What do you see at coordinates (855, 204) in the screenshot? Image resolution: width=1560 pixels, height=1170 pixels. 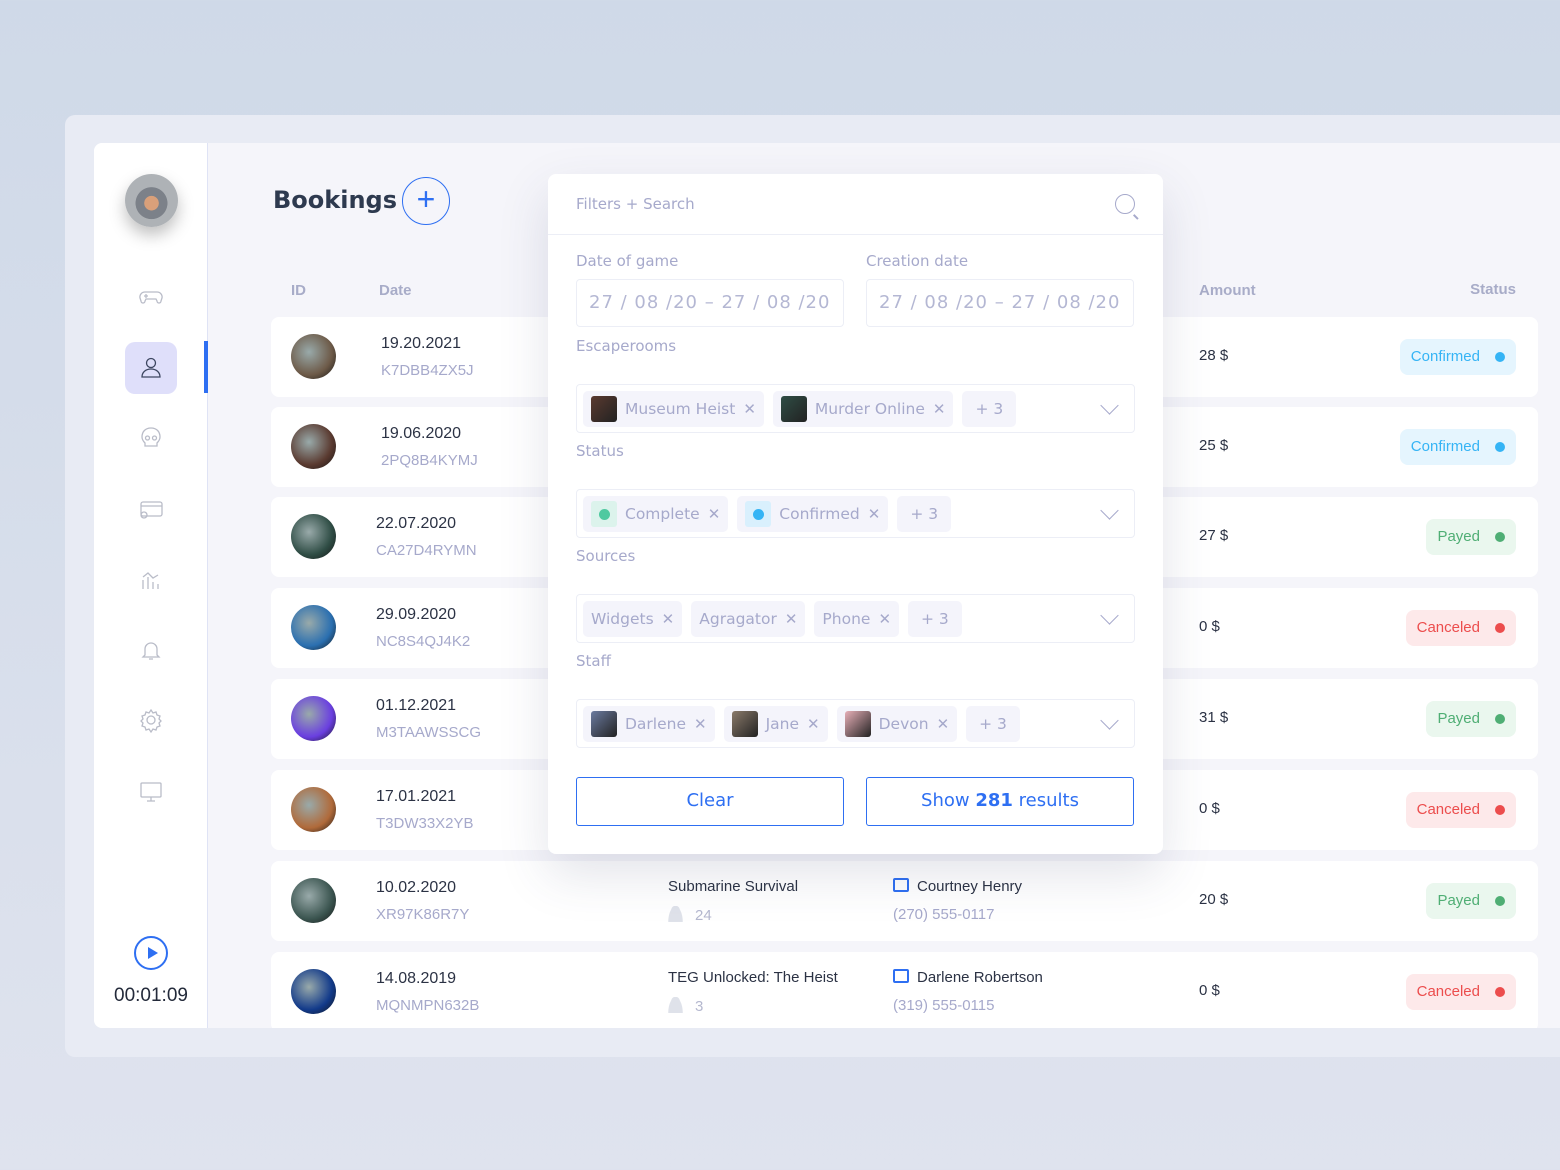 I see `filter-search: Filters + Search` at bounding box center [855, 204].